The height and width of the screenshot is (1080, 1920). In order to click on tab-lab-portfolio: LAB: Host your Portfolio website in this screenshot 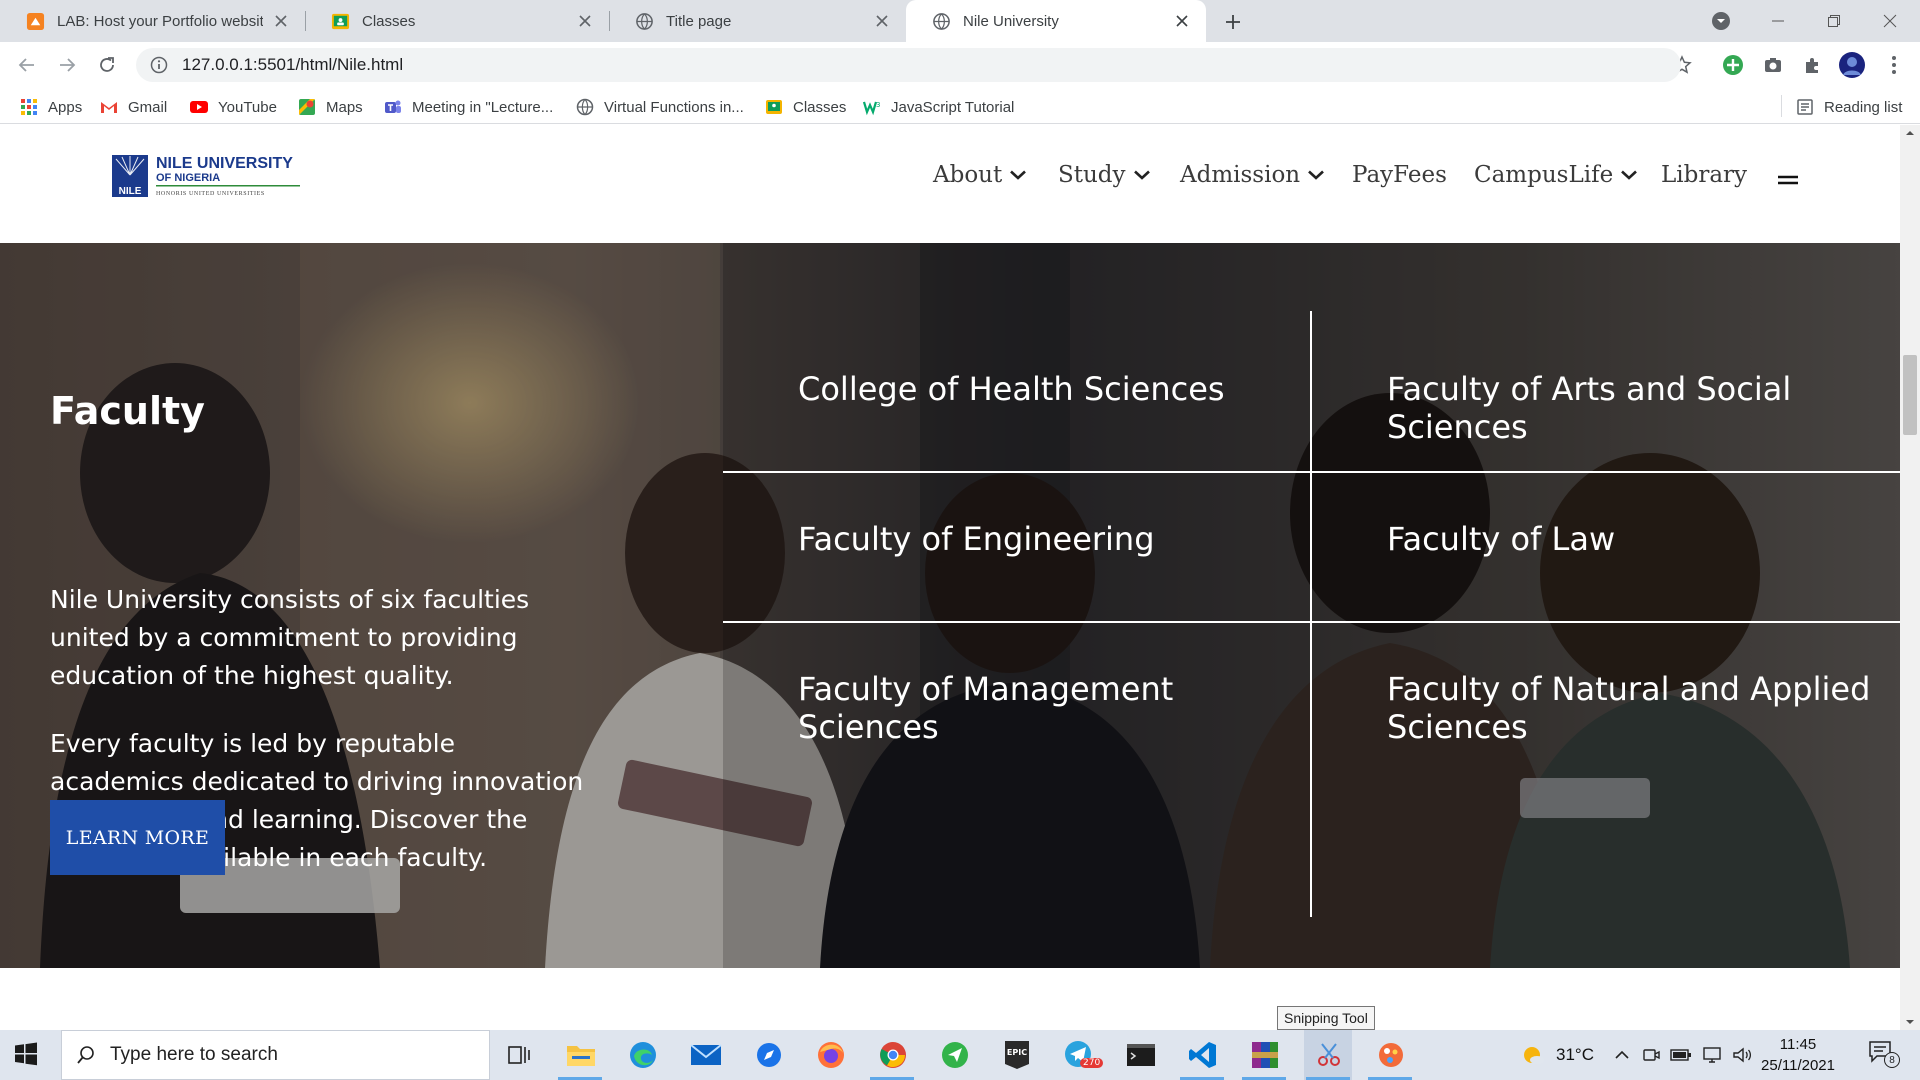, I will do `click(152, 21)`.